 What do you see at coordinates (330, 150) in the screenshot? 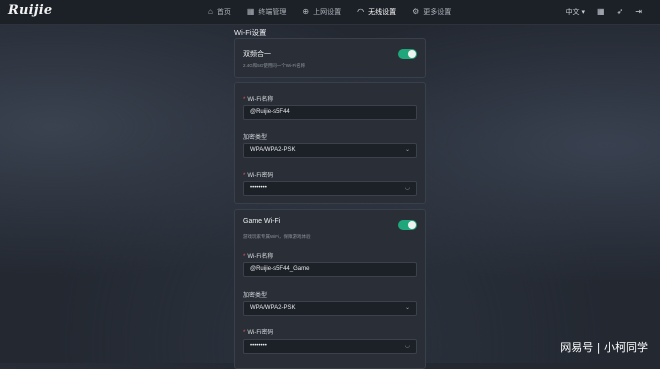
I see `encryption-select: WPA/WPA2-PSK ⌄` at bounding box center [330, 150].